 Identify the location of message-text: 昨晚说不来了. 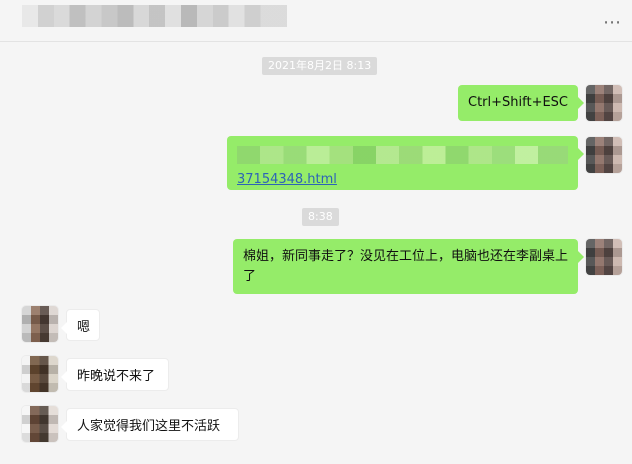
(116, 376).